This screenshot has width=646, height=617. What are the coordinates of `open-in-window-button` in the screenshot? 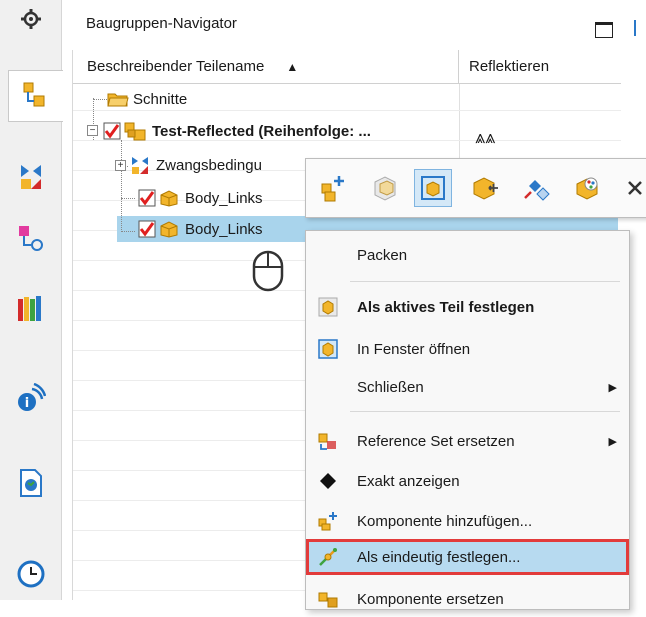 It's located at (433, 188).